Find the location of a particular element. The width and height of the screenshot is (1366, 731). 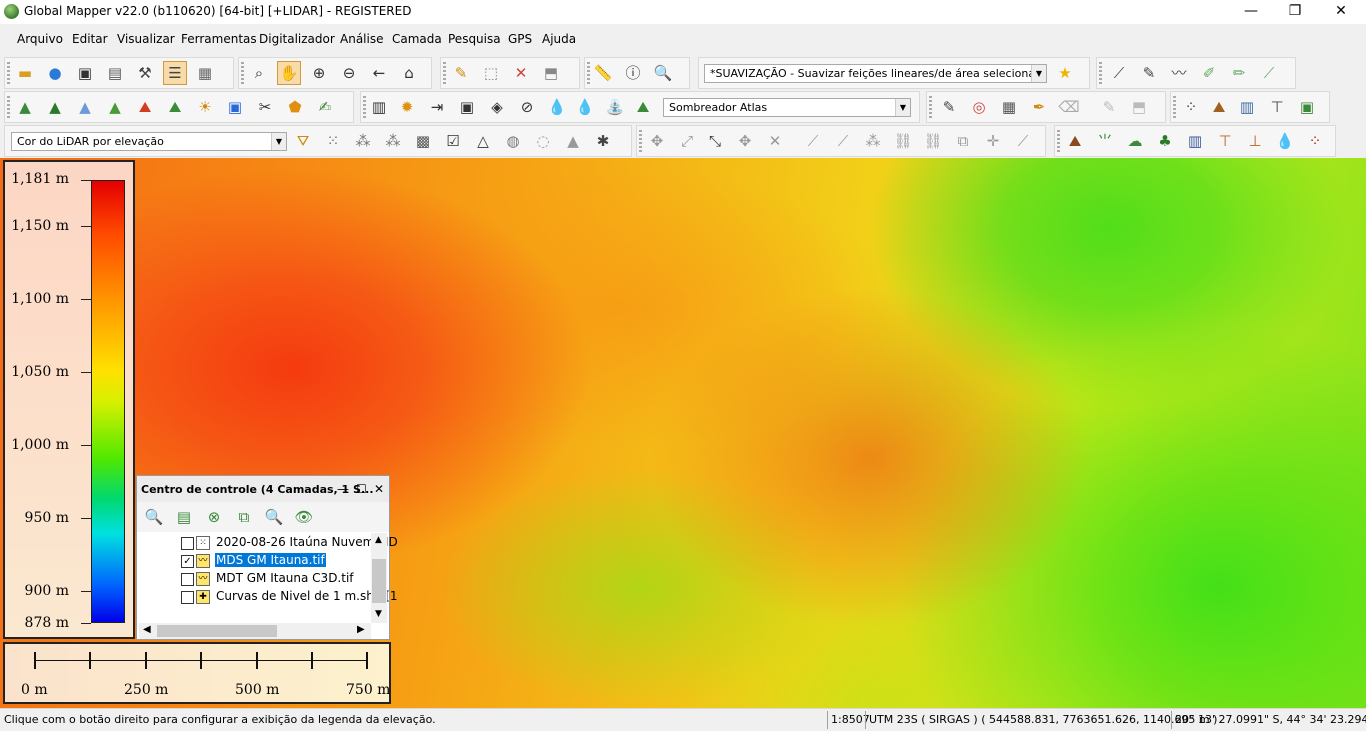

pyramid-icon: ▲ is located at coordinates (573, 141).